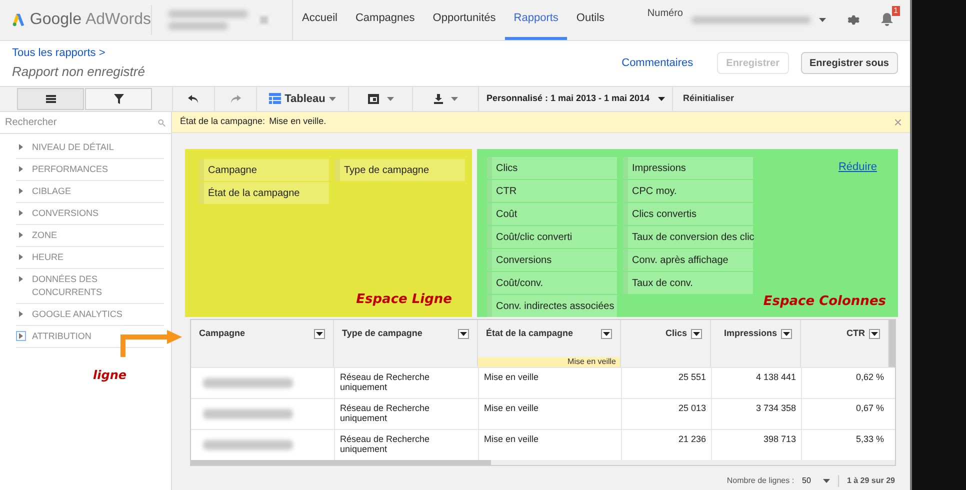 Image resolution: width=966 pixels, height=490 pixels. Describe the element at coordinates (552, 191) in the screenshot. I see `field-chip: CTR` at that location.